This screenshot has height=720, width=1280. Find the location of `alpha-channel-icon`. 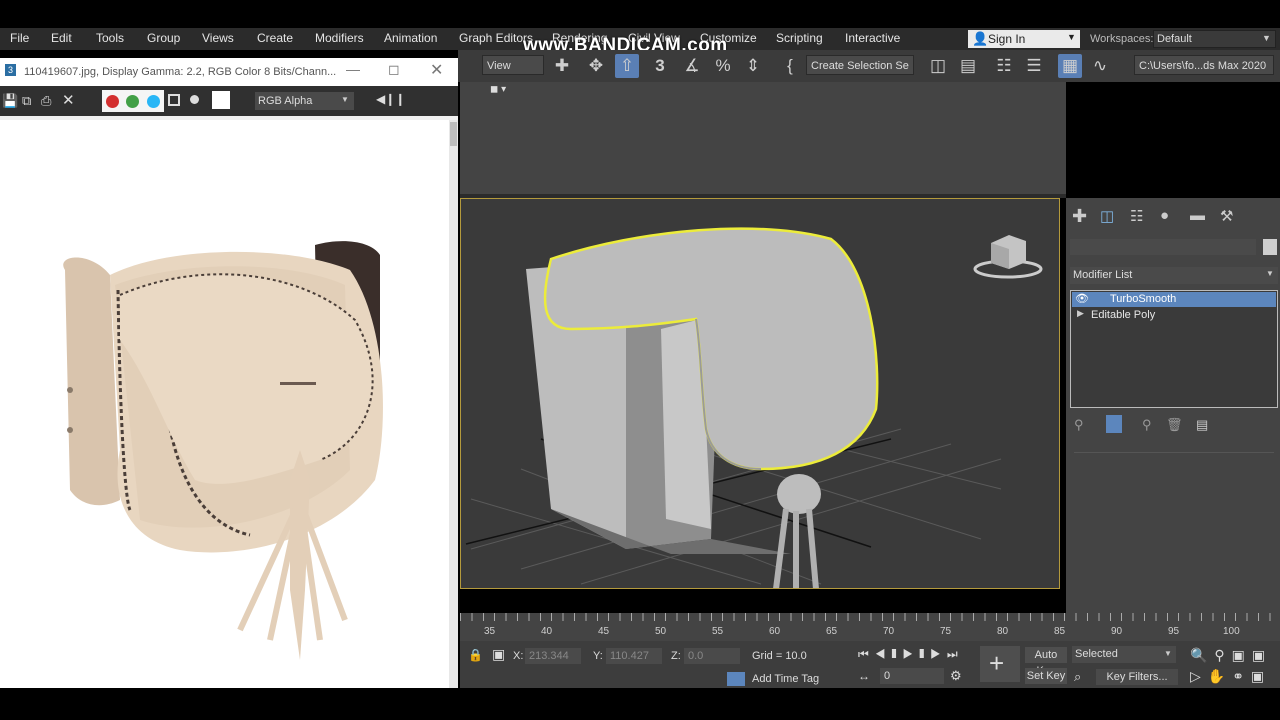

alpha-channel-icon is located at coordinates (174, 100).